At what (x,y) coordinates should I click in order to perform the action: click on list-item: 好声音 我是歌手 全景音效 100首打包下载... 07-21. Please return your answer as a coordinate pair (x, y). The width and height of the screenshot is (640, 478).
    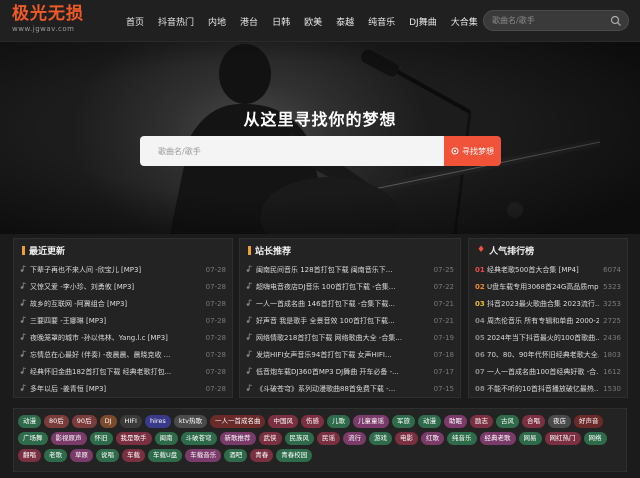
    Looking at the image, I should click on (350, 320).